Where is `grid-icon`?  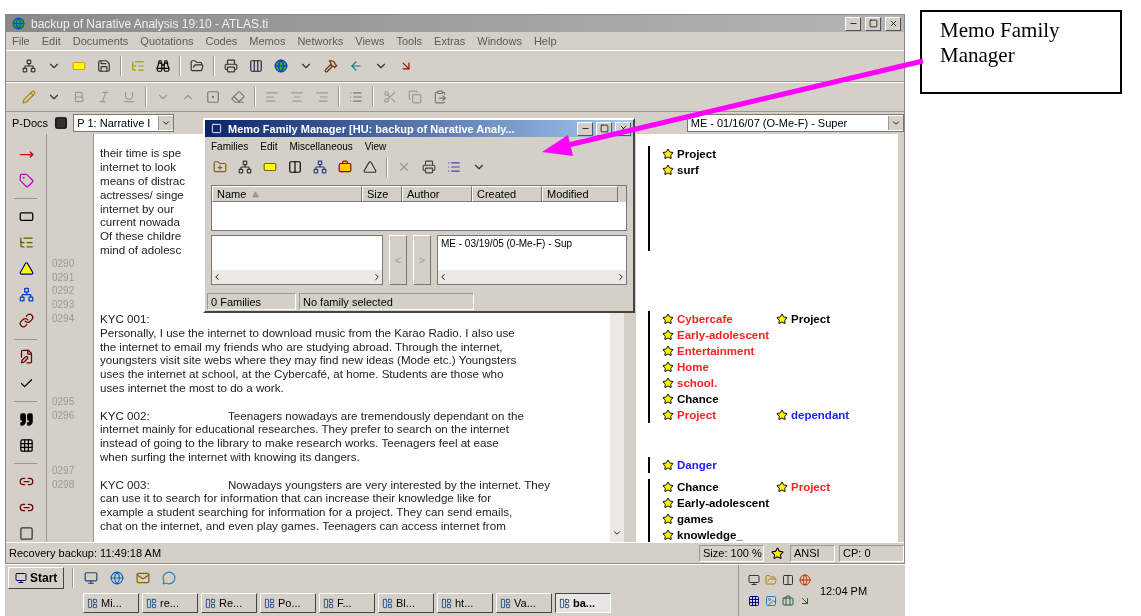
grid-icon is located at coordinates (26, 445).